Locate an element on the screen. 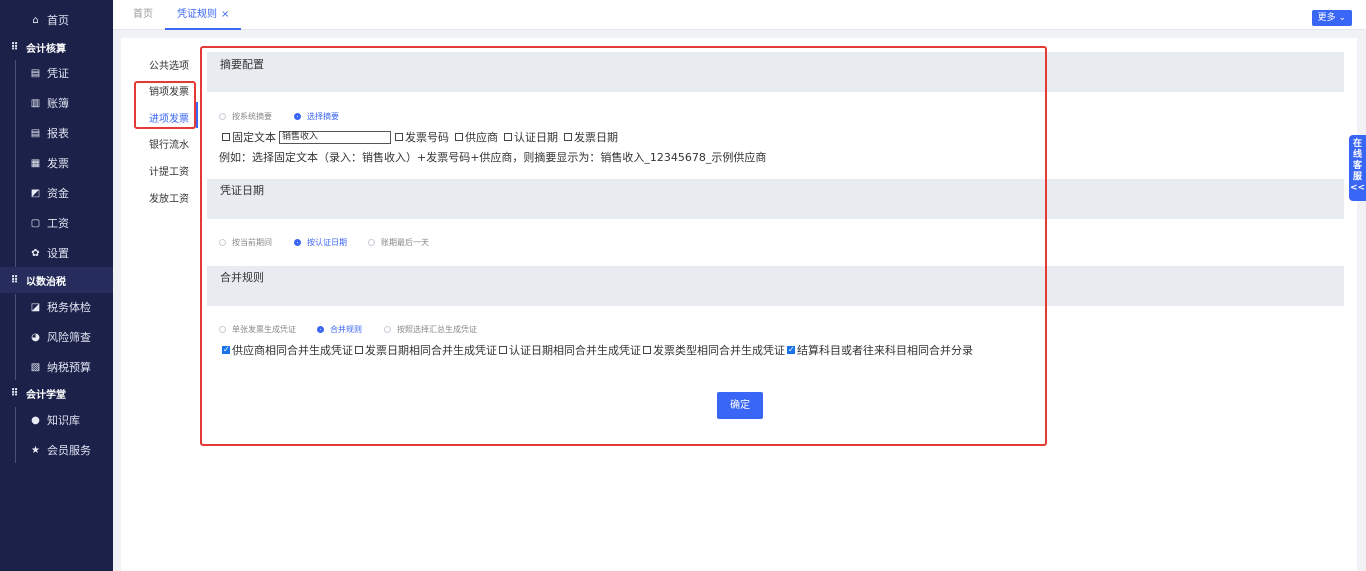 This screenshot has width=1366, height=571. sidebar-item-risk-screen: ◕ 风险筛查 is located at coordinates (56, 337).